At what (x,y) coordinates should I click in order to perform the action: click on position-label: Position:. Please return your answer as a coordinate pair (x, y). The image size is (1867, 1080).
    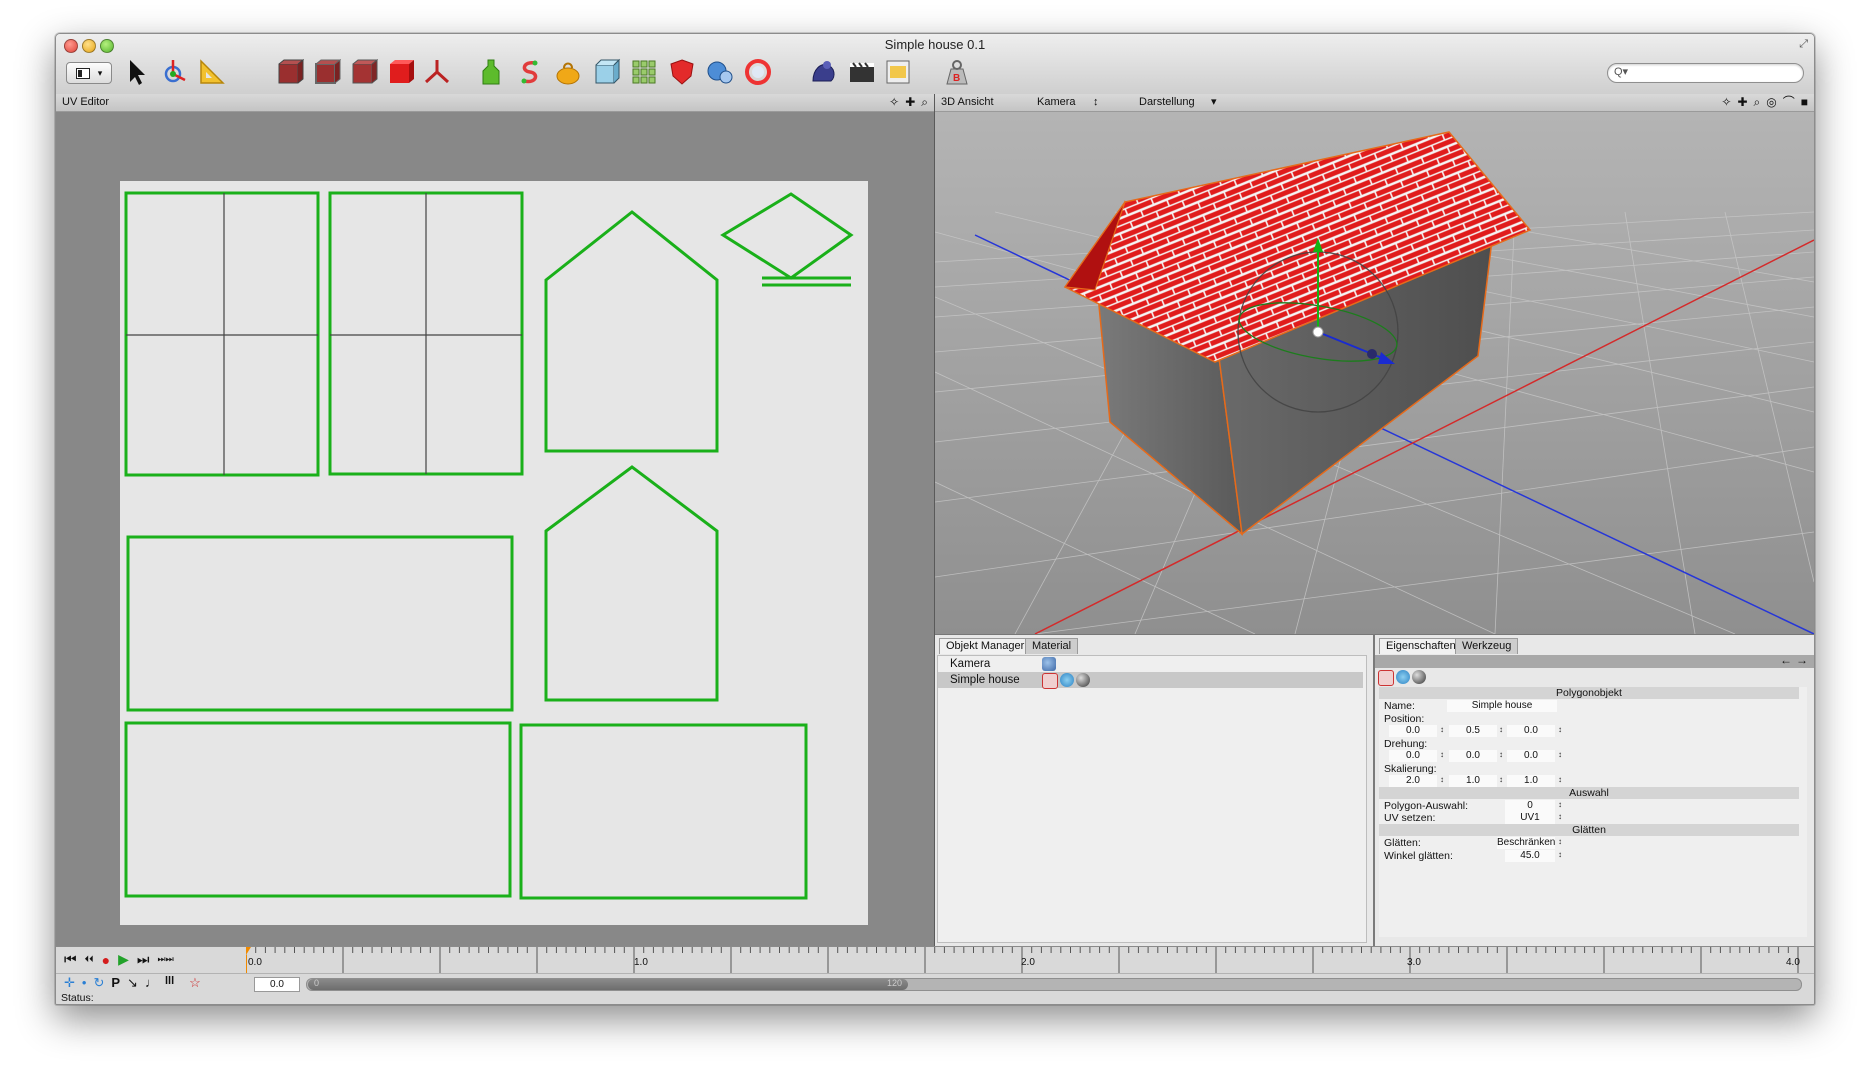
    Looking at the image, I should click on (1404, 719).